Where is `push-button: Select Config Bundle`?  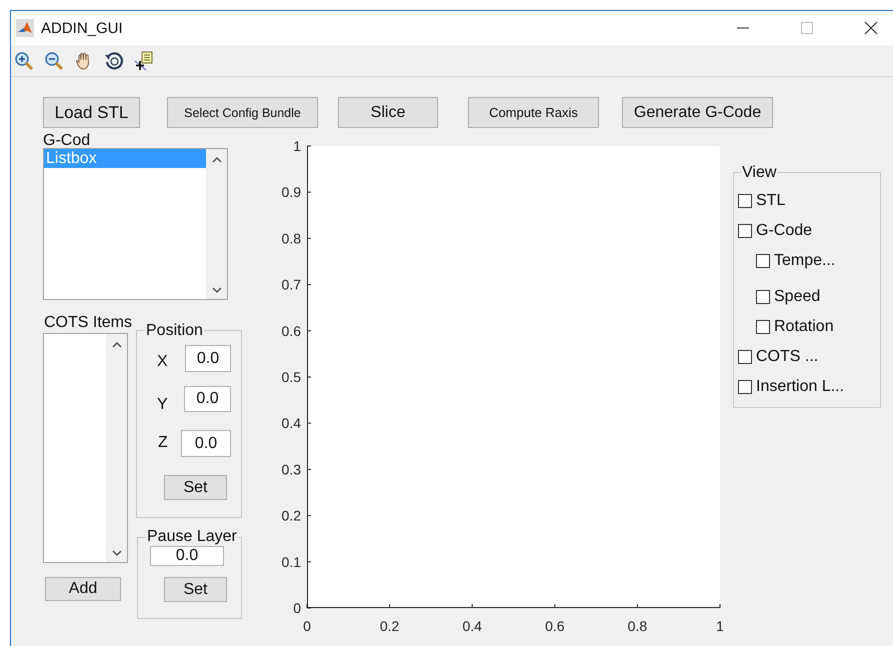 push-button: Select Config Bundle is located at coordinates (242, 112).